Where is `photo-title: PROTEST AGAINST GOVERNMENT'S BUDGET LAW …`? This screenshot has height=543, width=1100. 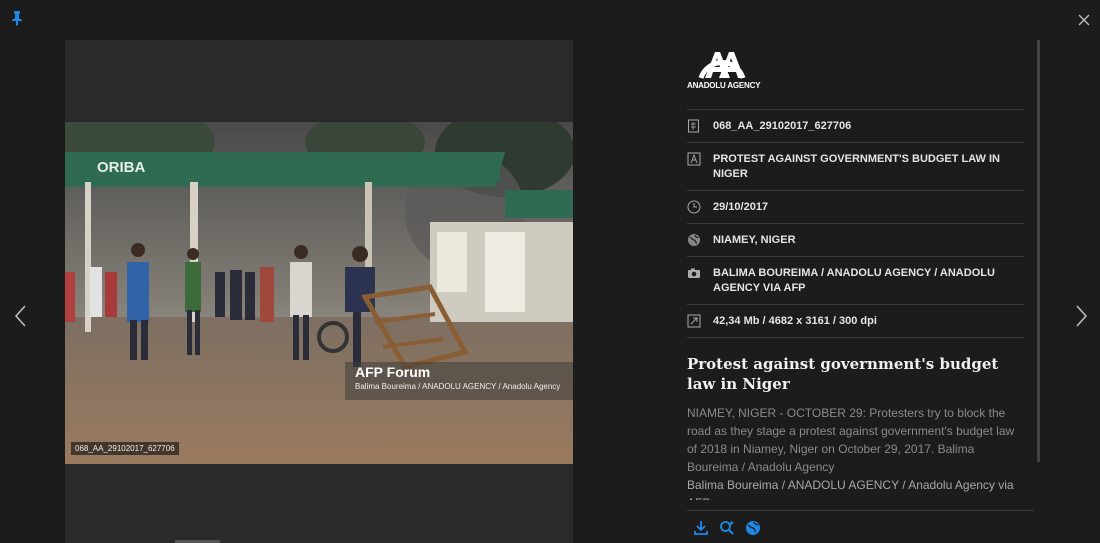 photo-title: PROTEST AGAINST GOVERNMENT'S BUDGET LAW … is located at coordinates (856, 166).